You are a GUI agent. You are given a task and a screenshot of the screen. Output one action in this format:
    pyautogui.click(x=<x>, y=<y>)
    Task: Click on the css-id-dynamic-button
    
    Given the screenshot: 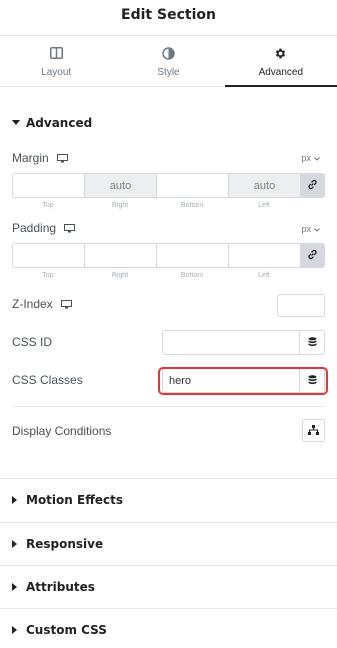 What is the action you would take?
    pyautogui.click(x=311, y=342)
    